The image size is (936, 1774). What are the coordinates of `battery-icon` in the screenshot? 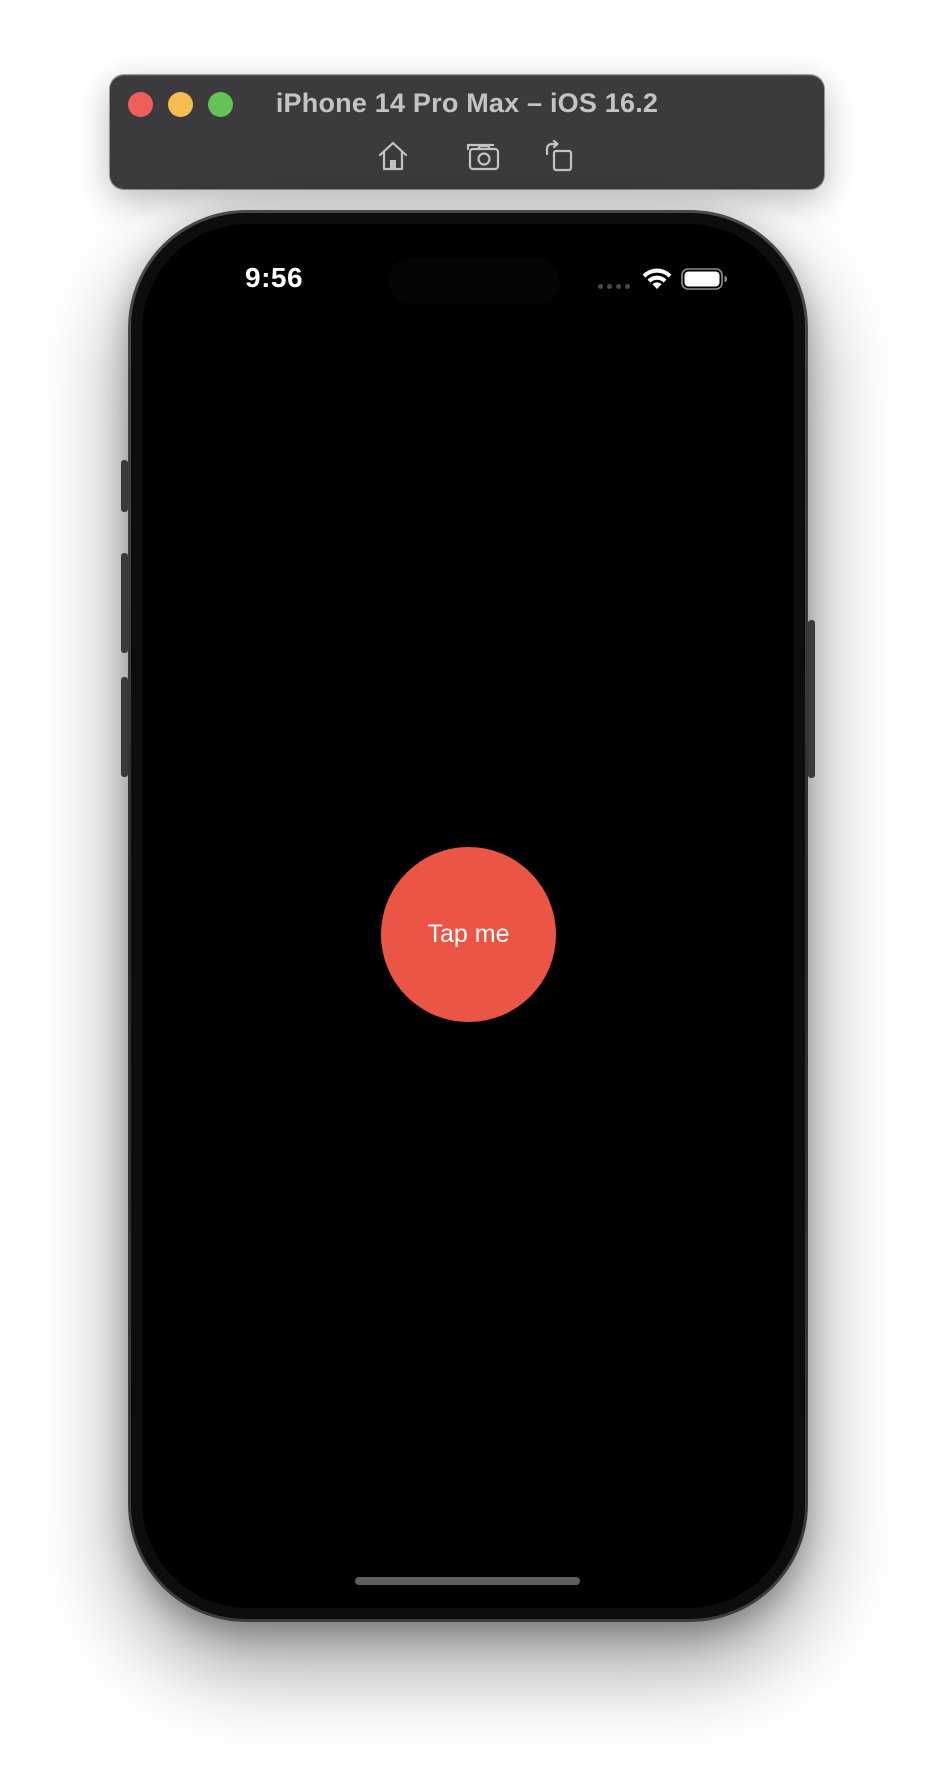 It's located at (704, 279).